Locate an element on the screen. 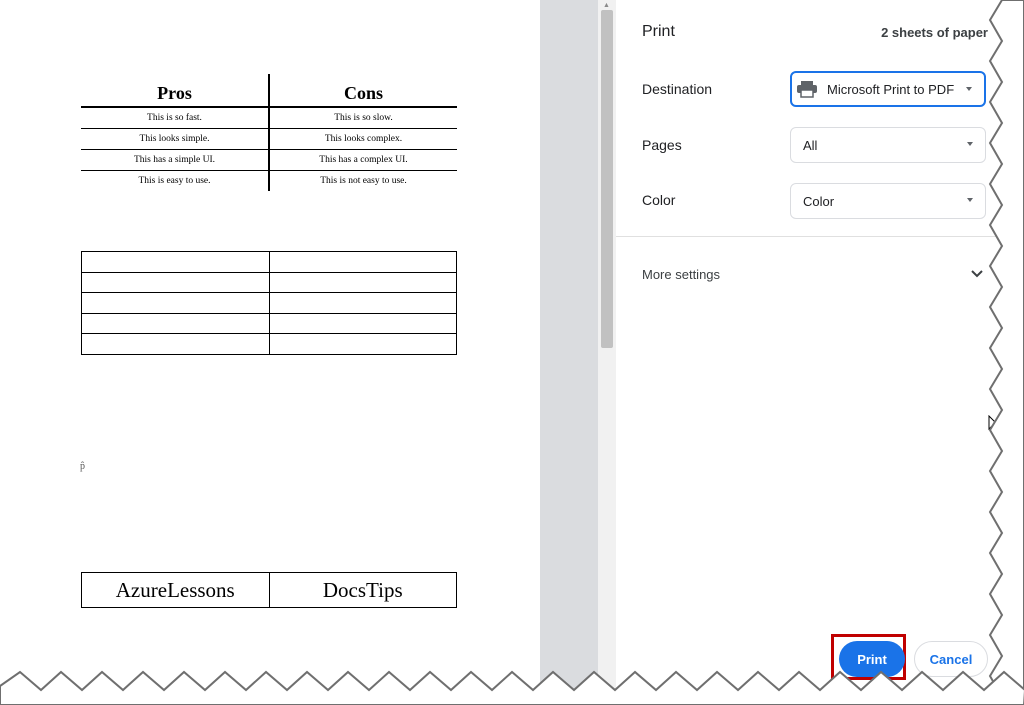 The width and height of the screenshot is (1024, 705). empty-table is located at coordinates (269, 303).